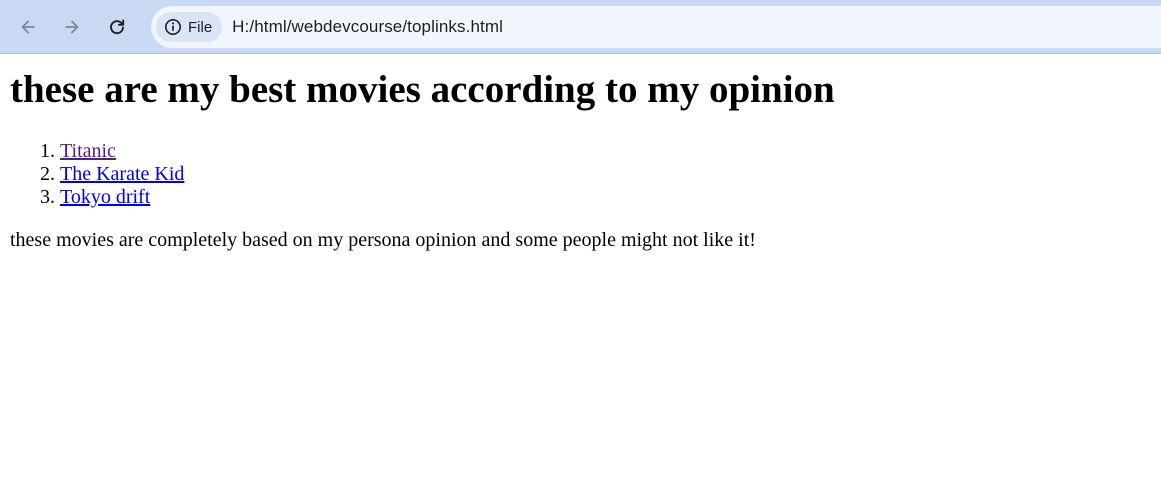 This screenshot has width=1161, height=496. I want to click on movie-link-karate-kid: The Karate Kid, so click(122, 174).